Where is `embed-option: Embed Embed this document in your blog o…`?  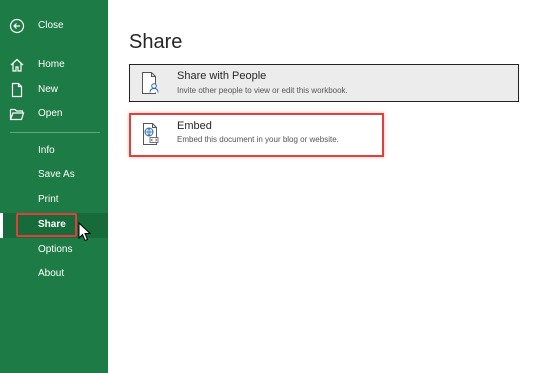 embed-option: Embed Embed this document in your blog o… is located at coordinates (256, 135).